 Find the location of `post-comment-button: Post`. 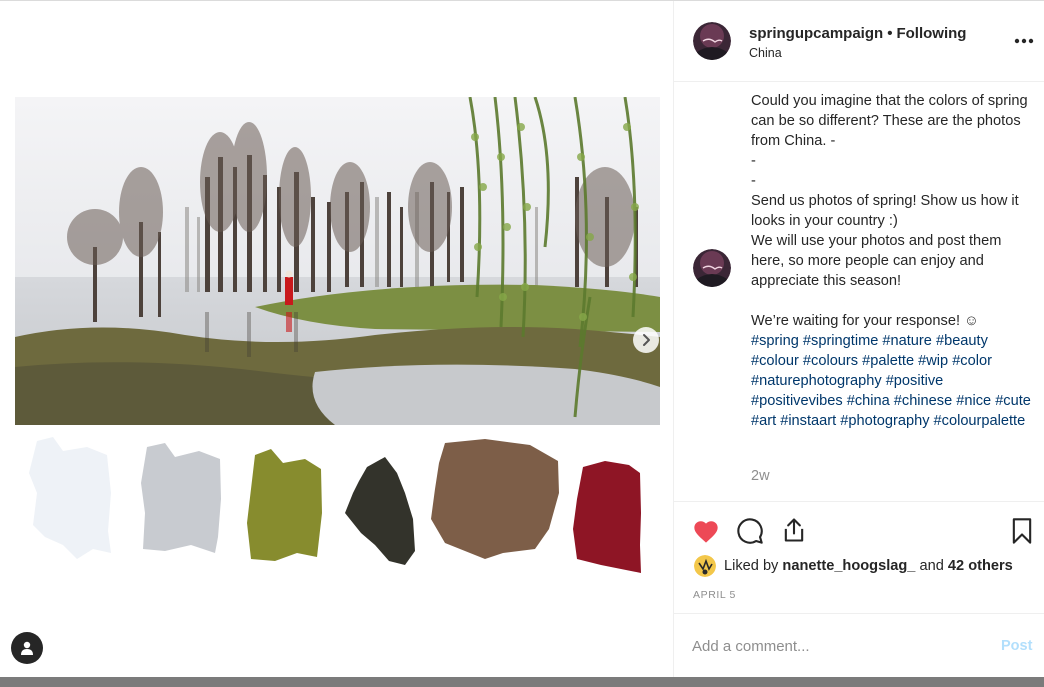

post-comment-button: Post is located at coordinates (1016, 646).